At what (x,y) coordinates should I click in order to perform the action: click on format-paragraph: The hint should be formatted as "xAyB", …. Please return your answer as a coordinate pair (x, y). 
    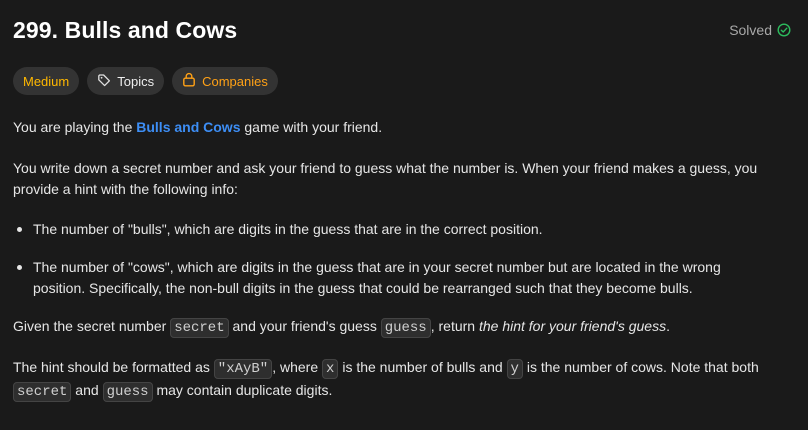
    Looking at the image, I should click on (403, 380).